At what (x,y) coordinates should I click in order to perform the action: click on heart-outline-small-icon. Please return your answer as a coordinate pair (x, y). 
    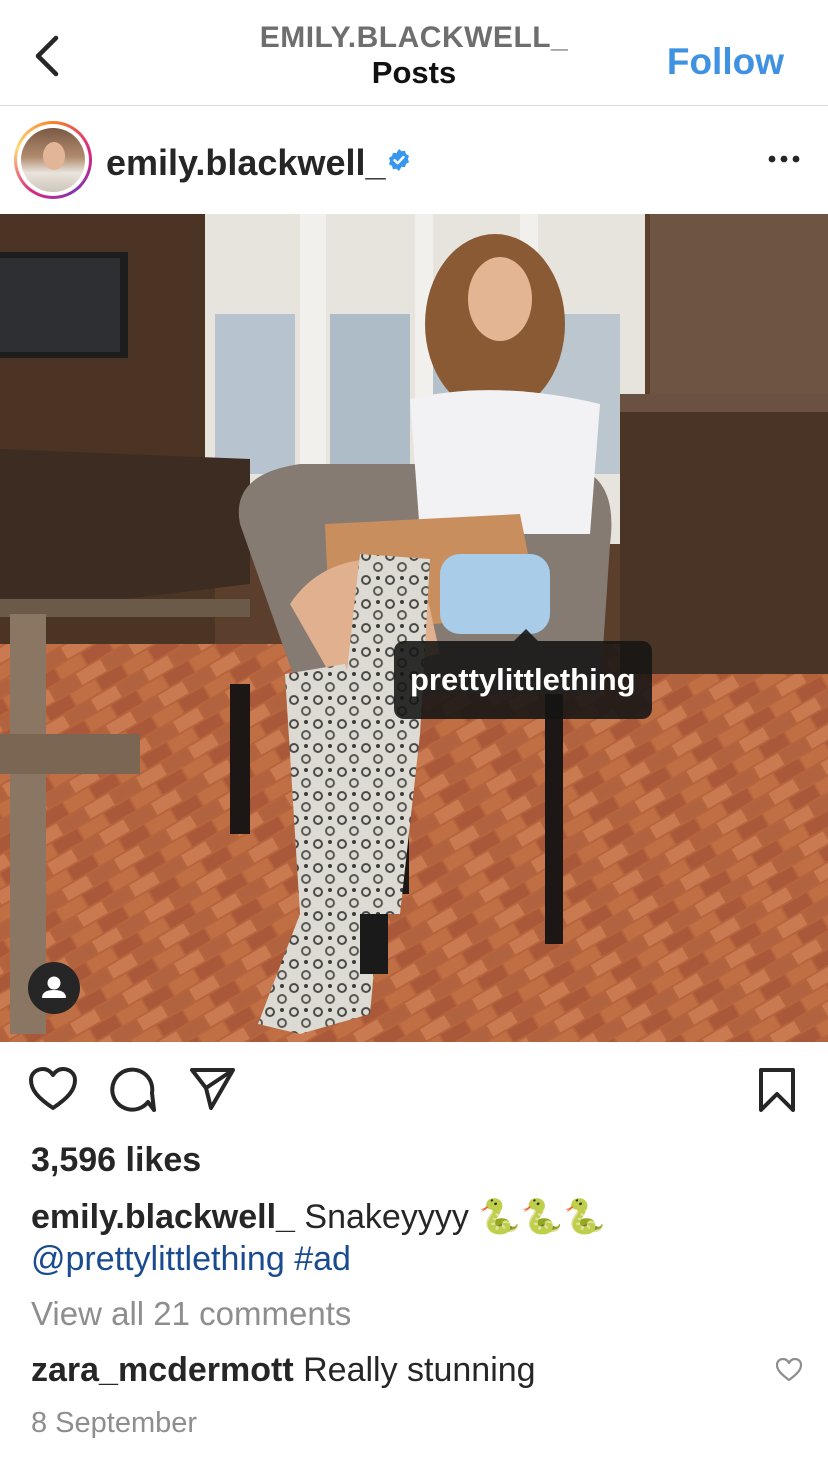
    Looking at the image, I should click on (789, 1369).